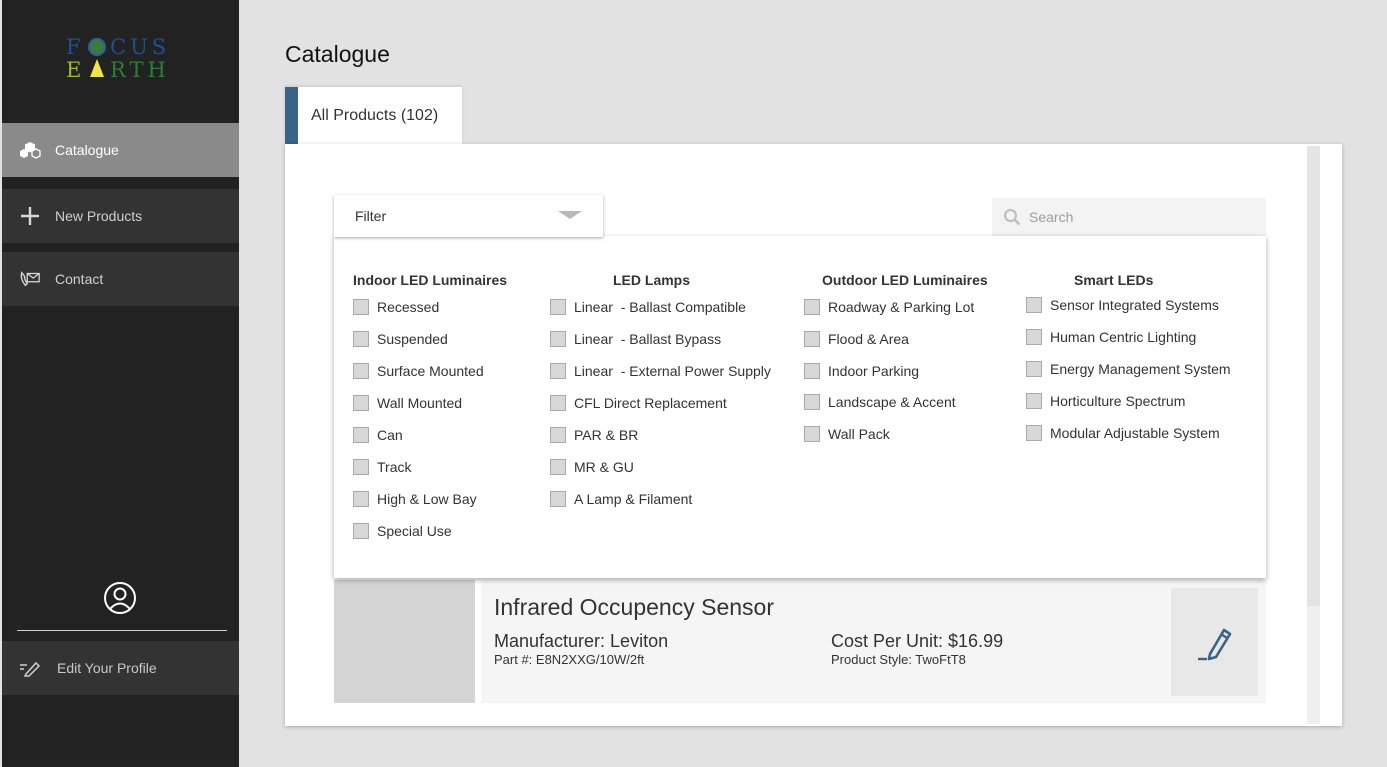 The height and width of the screenshot is (767, 1387). I want to click on filter-label: Filter, so click(371, 216).